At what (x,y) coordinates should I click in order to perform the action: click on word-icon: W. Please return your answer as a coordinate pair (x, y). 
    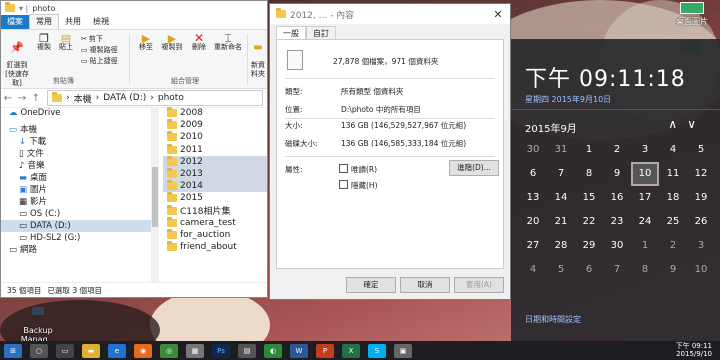
    Looking at the image, I should click on (299, 350).